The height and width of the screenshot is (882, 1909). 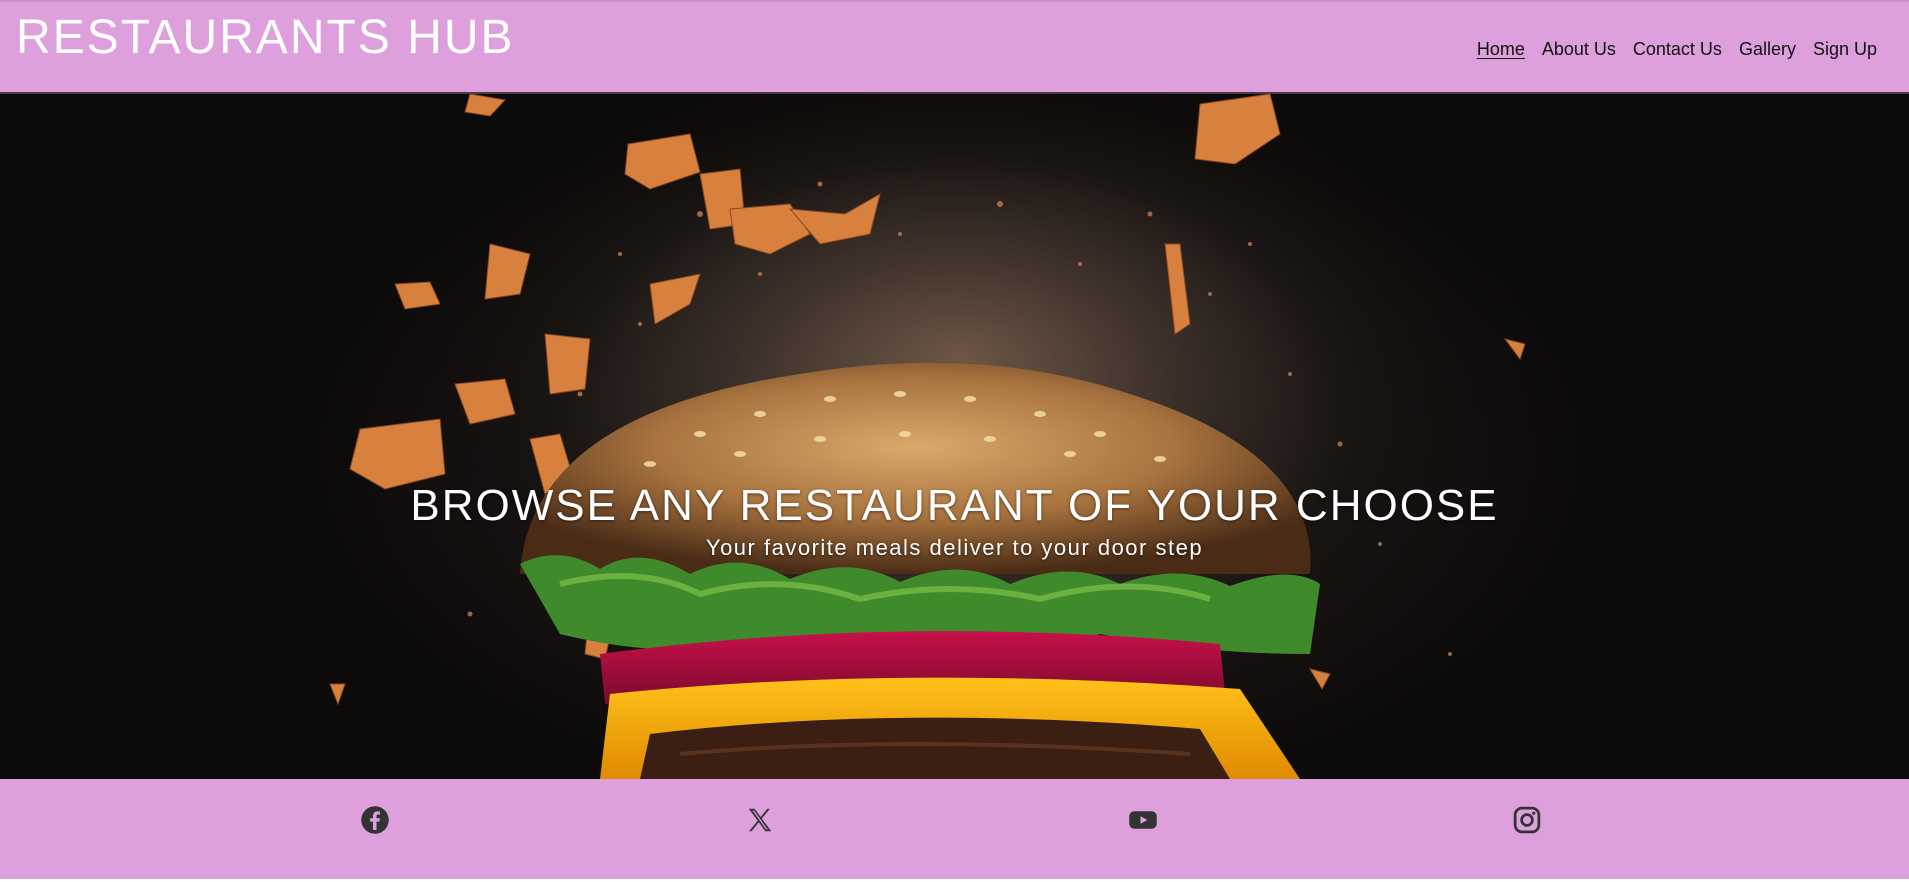 I want to click on main-nav: Home About Us Contact Us Gallery Sign Up, so click(x=1668, y=49).